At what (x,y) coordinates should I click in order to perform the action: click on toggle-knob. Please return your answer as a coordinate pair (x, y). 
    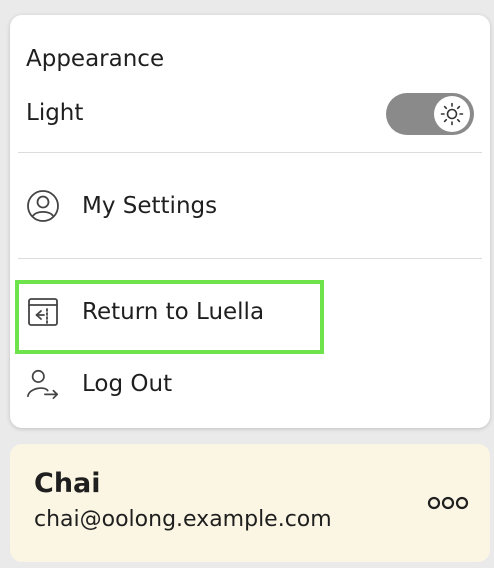
    Looking at the image, I should click on (452, 114).